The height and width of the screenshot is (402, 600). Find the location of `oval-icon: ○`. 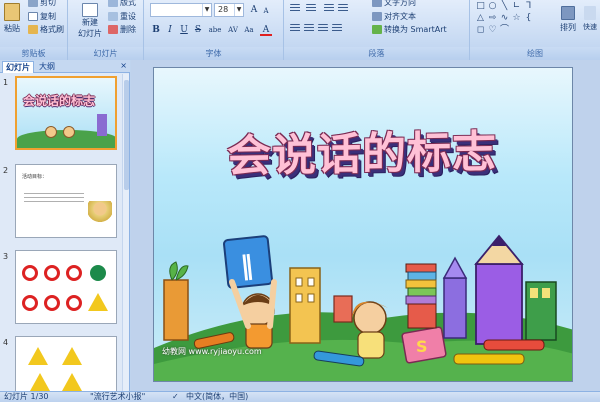

oval-icon: ○ is located at coordinates (492, 6).